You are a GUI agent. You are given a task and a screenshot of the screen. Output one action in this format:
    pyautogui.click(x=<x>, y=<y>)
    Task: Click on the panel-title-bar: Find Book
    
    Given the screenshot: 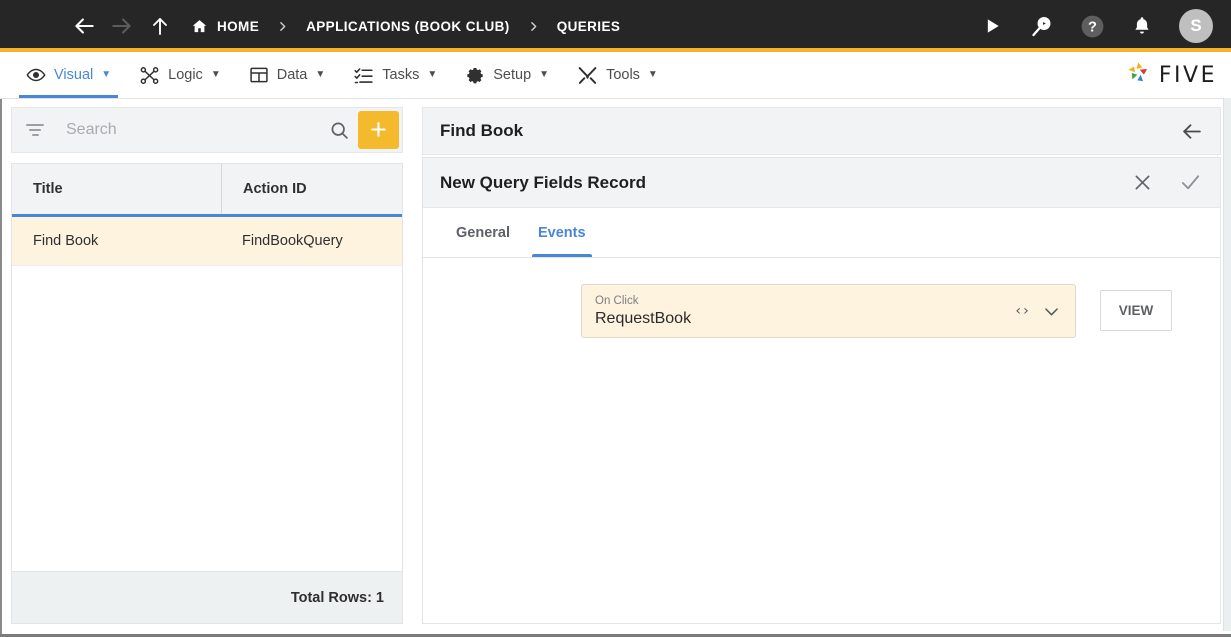 What is the action you would take?
    pyautogui.click(x=821, y=131)
    